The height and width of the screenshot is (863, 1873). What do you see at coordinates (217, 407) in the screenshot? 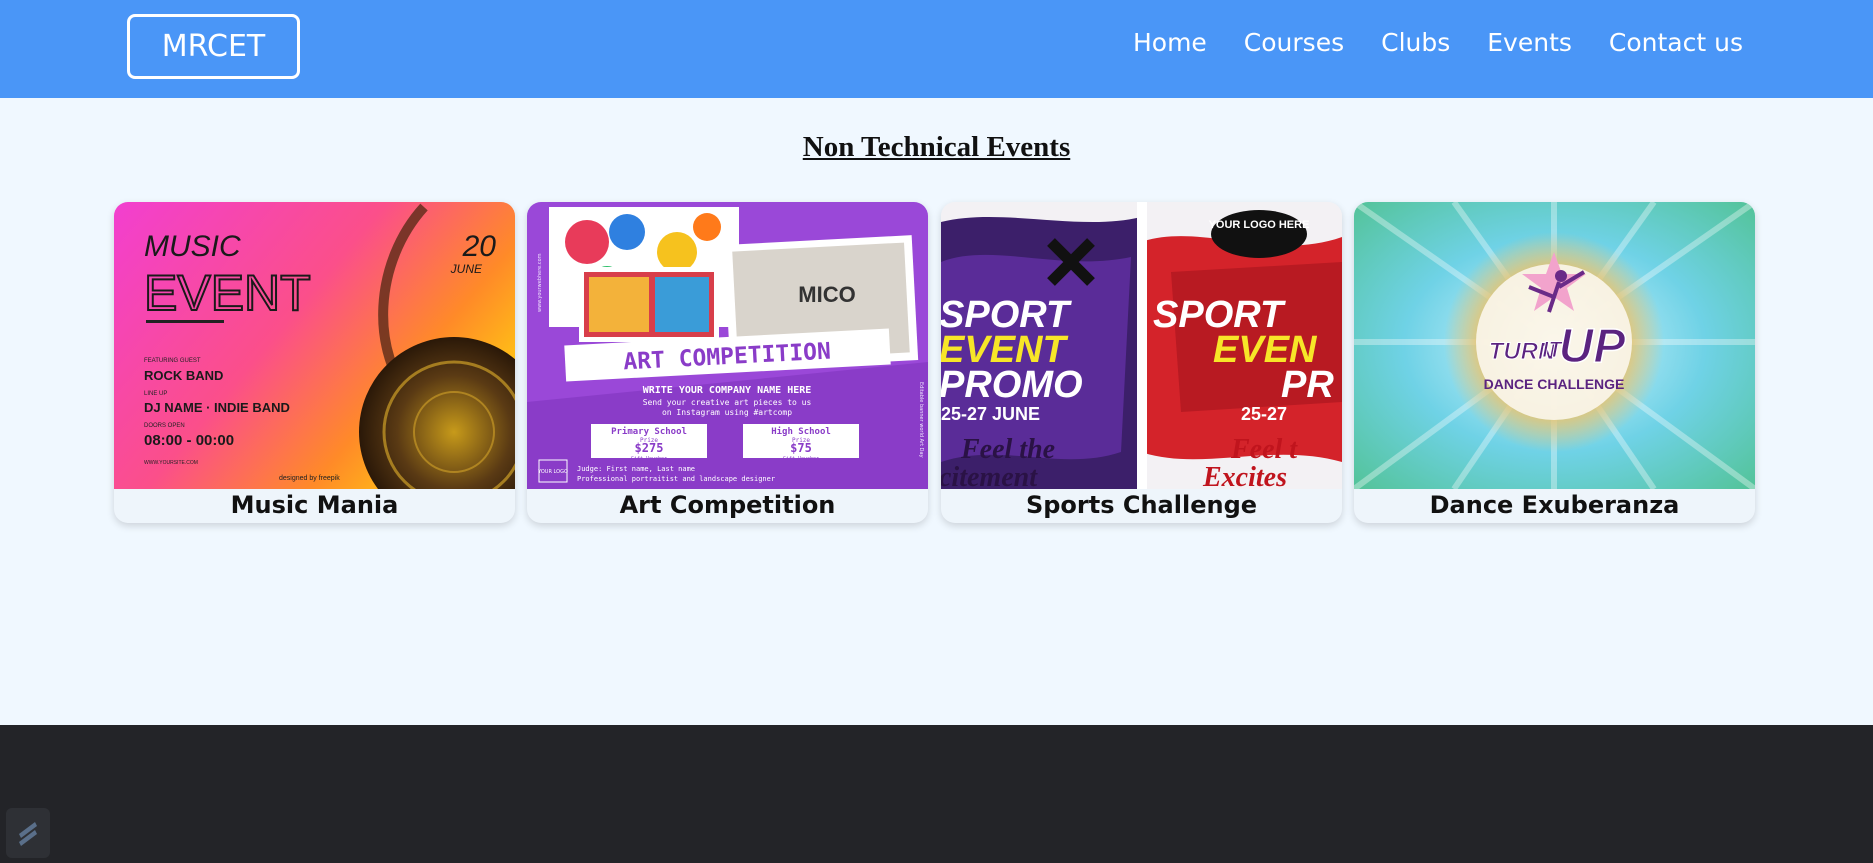
I see `poster-lineup: DJ NAME · INDIE BAND` at bounding box center [217, 407].